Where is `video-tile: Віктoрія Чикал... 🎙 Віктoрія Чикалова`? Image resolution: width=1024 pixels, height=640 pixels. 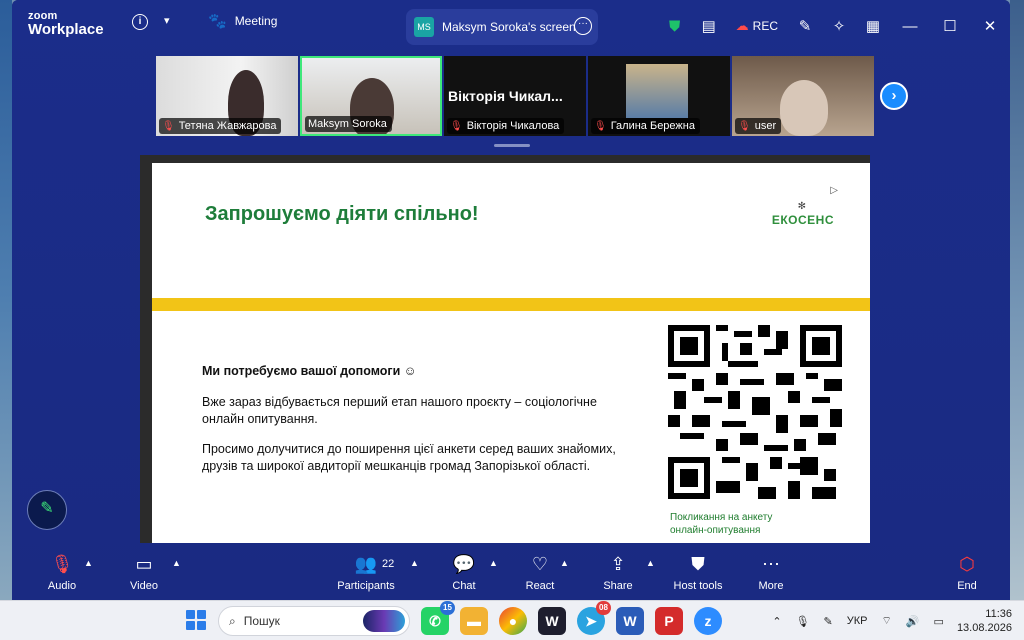
video-tile: Віктoрія Чикал... 🎙 Віктoрія Чикалова is located at coordinates (515, 96).